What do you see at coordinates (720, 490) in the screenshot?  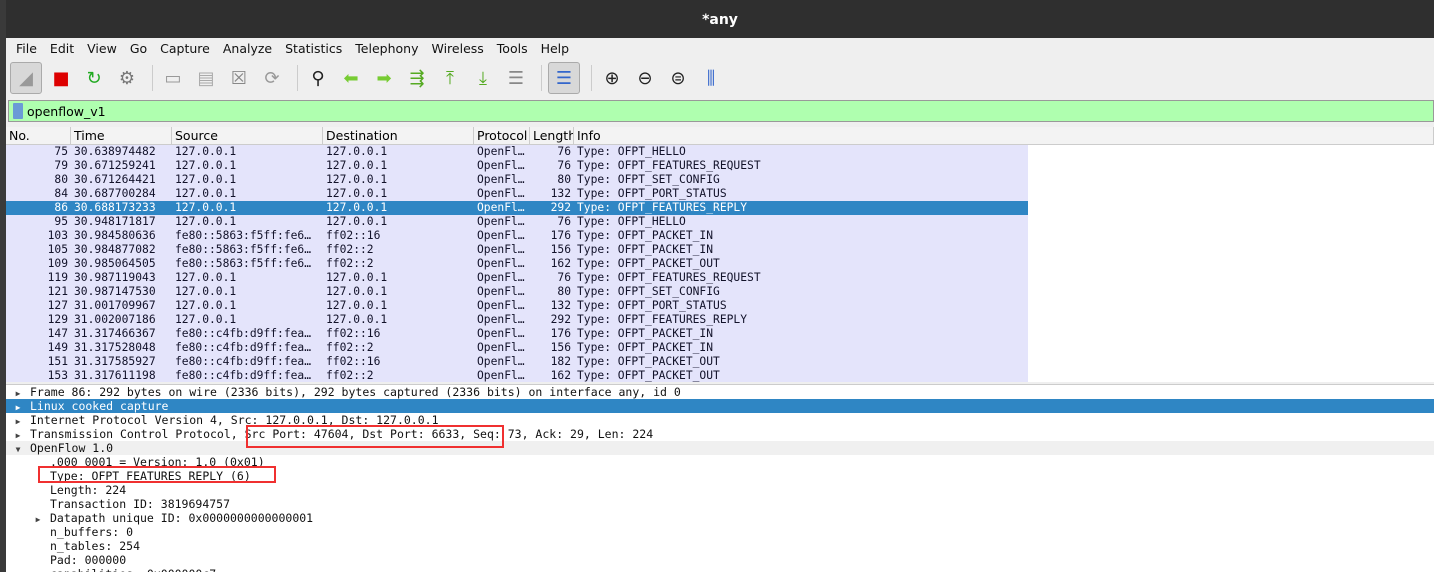 I see `detail-line: Length: 224` at bounding box center [720, 490].